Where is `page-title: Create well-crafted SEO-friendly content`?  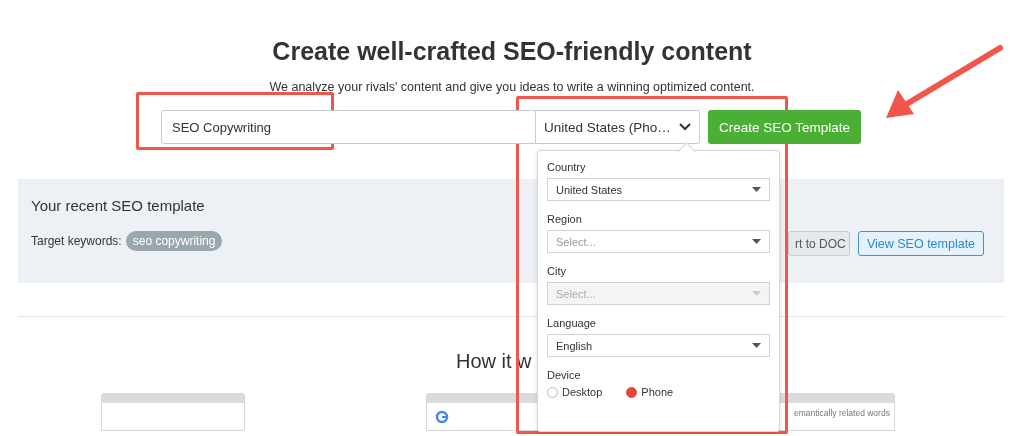 page-title: Create well-crafted SEO-friendly content is located at coordinates (512, 51).